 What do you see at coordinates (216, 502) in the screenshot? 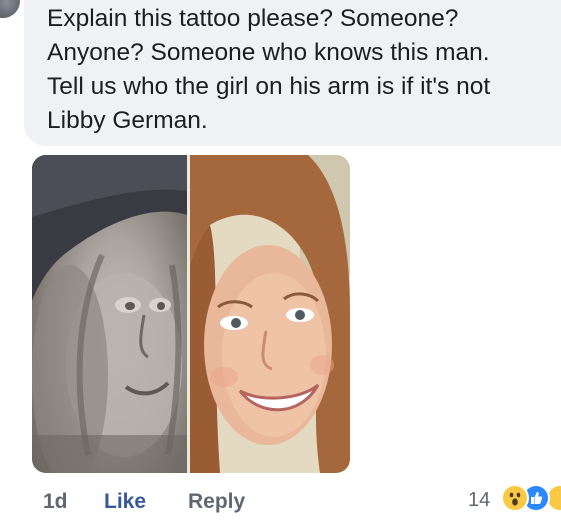
I see `reply-button: Reply` at bounding box center [216, 502].